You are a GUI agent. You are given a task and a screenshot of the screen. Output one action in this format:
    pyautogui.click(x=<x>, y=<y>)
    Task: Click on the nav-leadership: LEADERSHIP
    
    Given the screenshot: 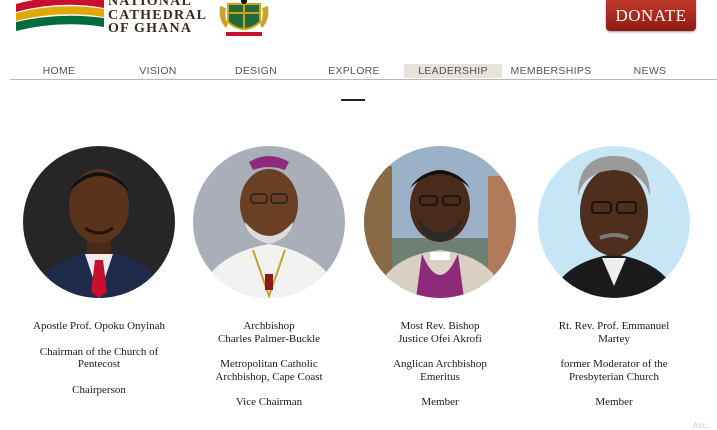 What is the action you would take?
    pyautogui.click(x=453, y=71)
    